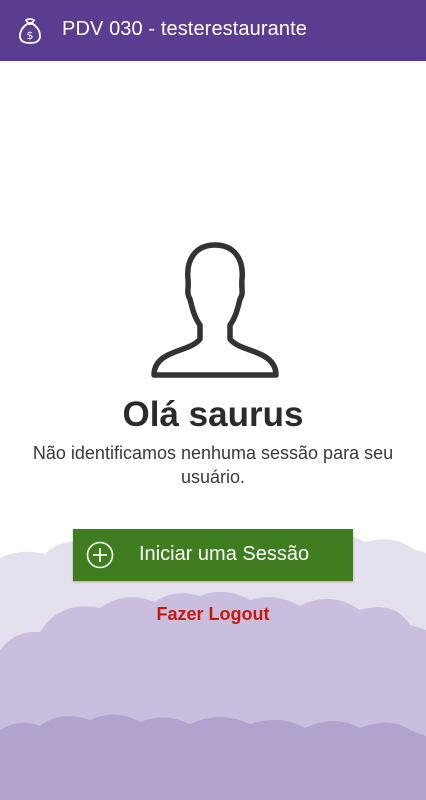 This screenshot has height=800, width=426. I want to click on money-bag-icon: $, so click(30, 31).